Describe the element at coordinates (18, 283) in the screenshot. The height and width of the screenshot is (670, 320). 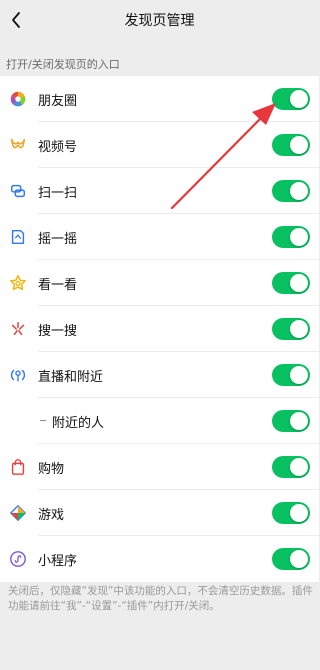
I see `top-stories-icon` at that location.